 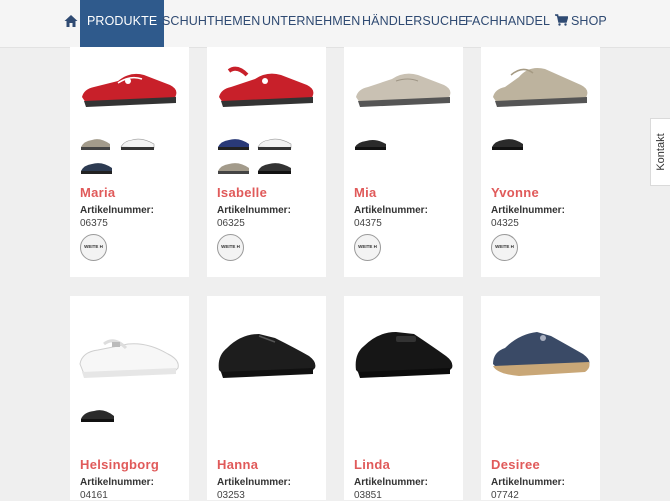 What do you see at coordinates (403, 162) in the screenshot?
I see `product-card-mia: Mia Artikelnummer: 04375 WEITE H` at bounding box center [403, 162].